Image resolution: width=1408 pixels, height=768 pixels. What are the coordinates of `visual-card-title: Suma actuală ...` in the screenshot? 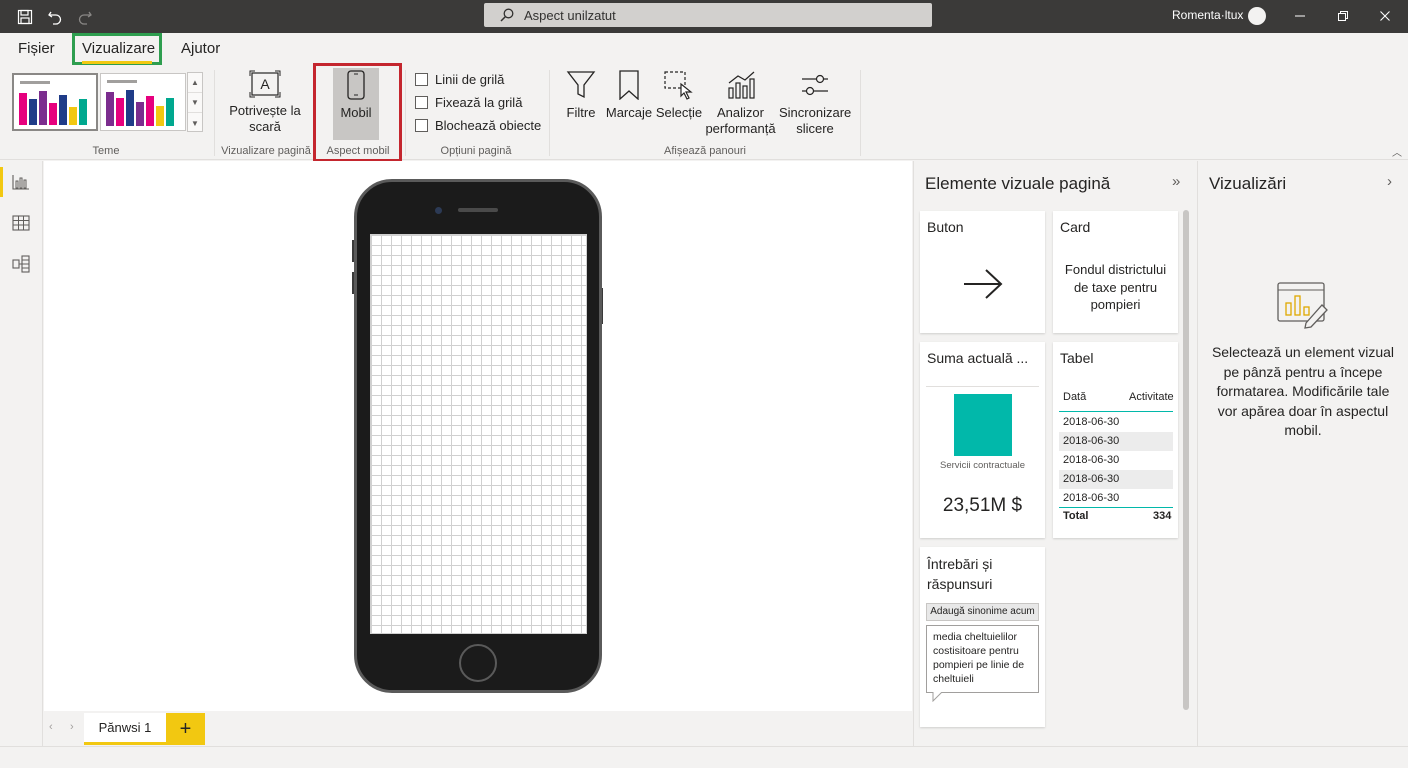 It's located at (978, 358).